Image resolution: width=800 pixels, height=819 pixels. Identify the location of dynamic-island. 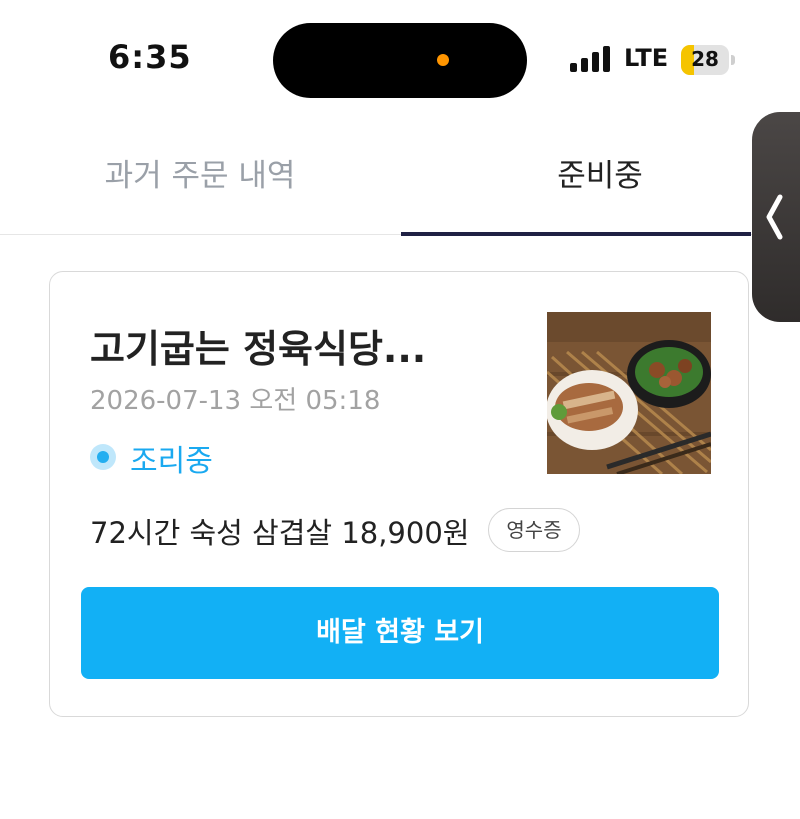
(400, 60).